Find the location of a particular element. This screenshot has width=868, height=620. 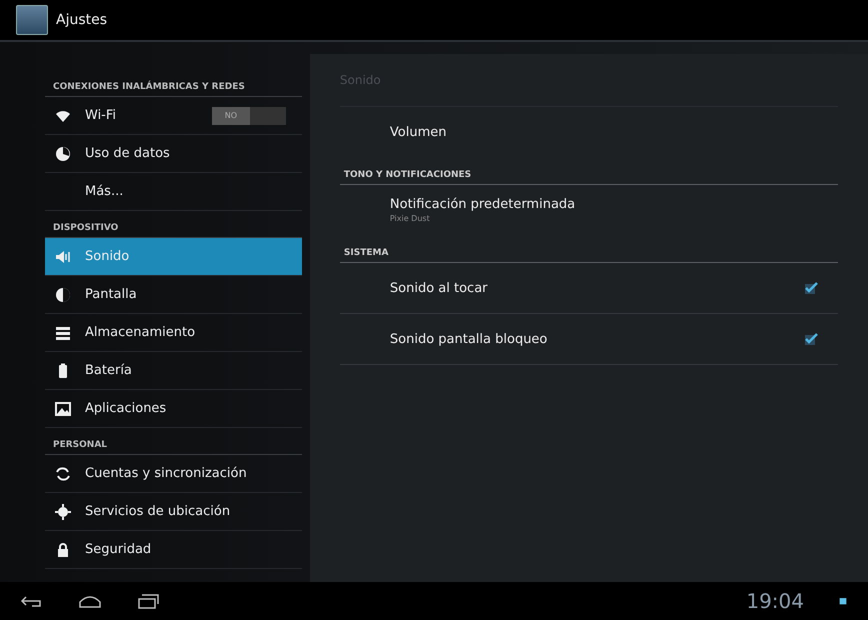

item-summary: Pixie Dust is located at coordinates (410, 218).